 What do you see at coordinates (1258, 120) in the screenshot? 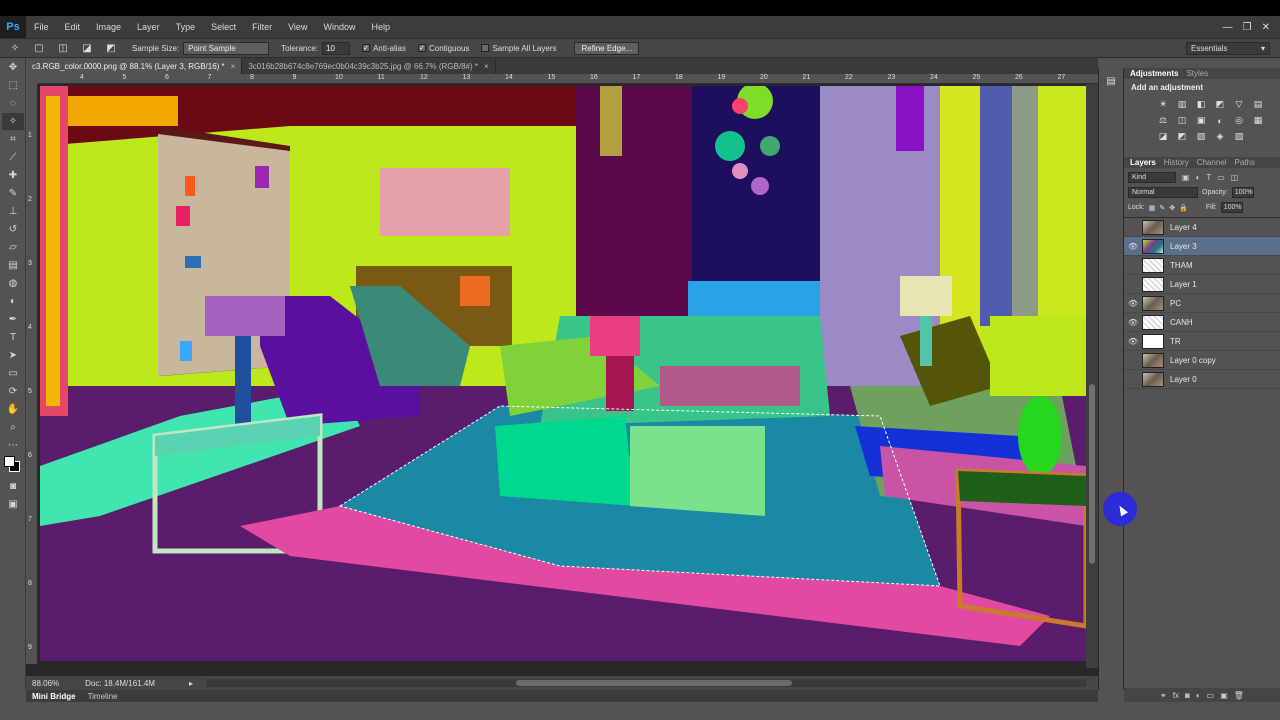
I see `adjustment-11-icon: ▦` at bounding box center [1258, 120].